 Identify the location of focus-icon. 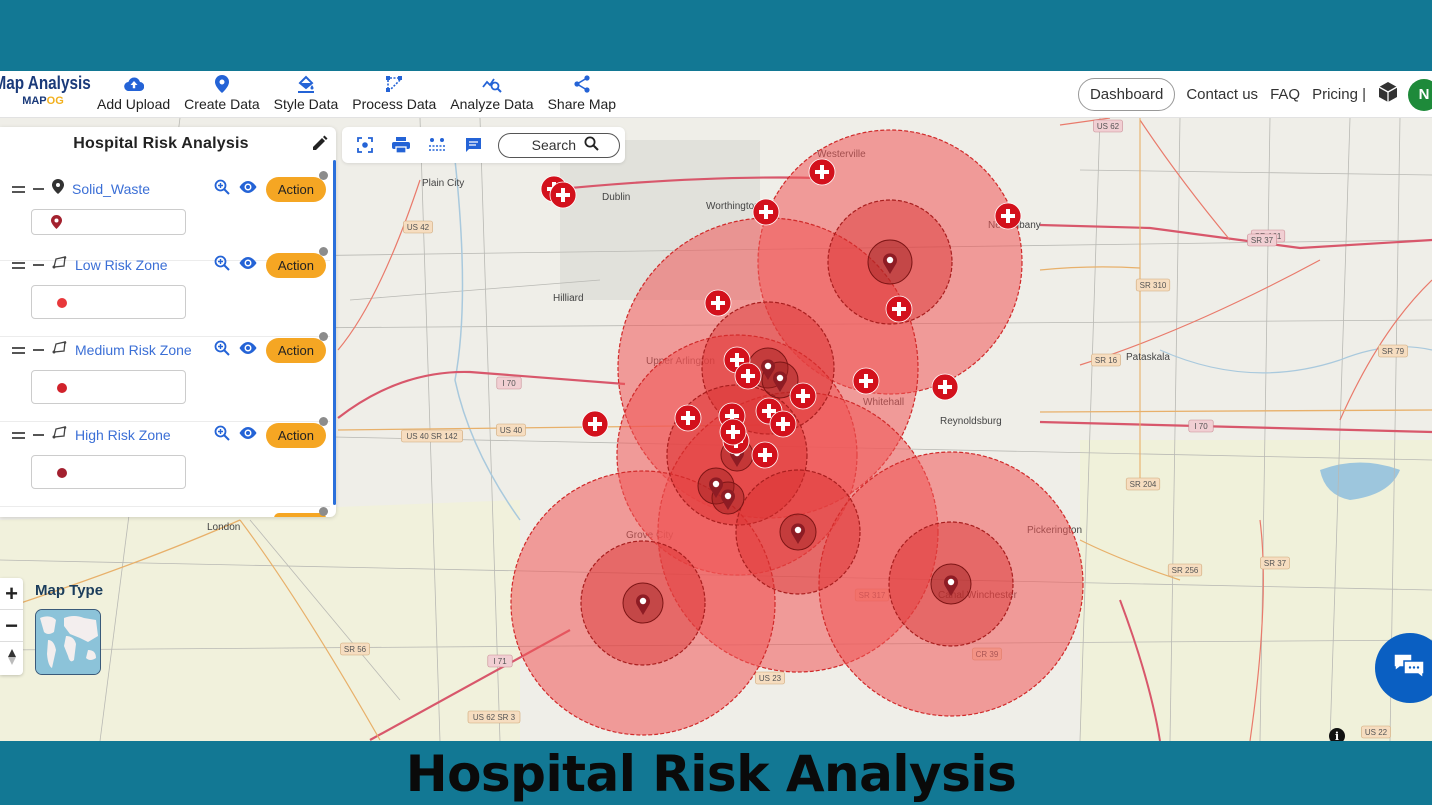
(365, 145).